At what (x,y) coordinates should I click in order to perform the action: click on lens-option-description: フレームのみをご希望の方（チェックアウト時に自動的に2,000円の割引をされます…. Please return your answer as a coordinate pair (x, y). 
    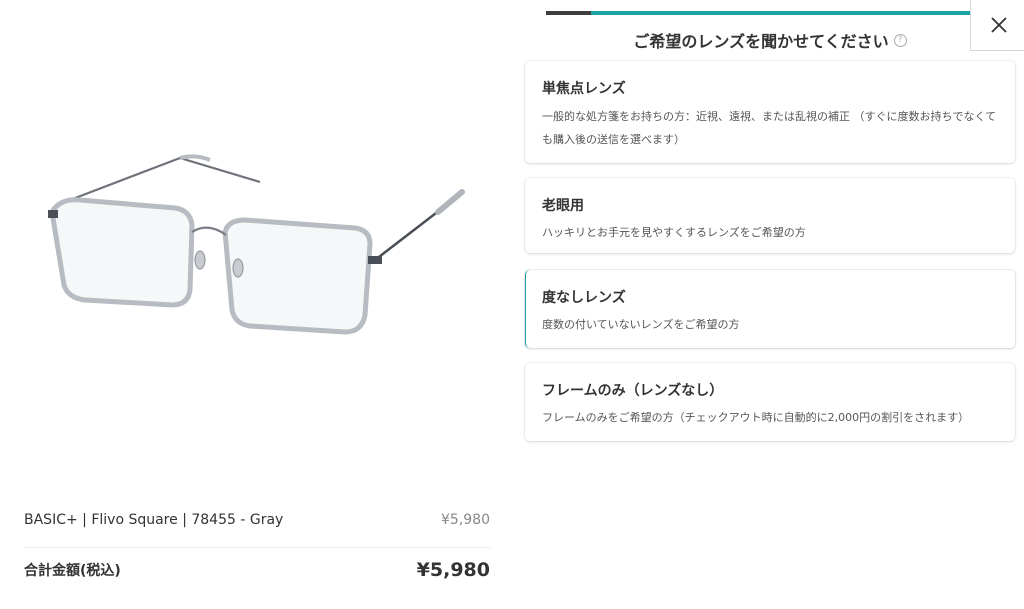
    Looking at the image, I should click on (756, 417).